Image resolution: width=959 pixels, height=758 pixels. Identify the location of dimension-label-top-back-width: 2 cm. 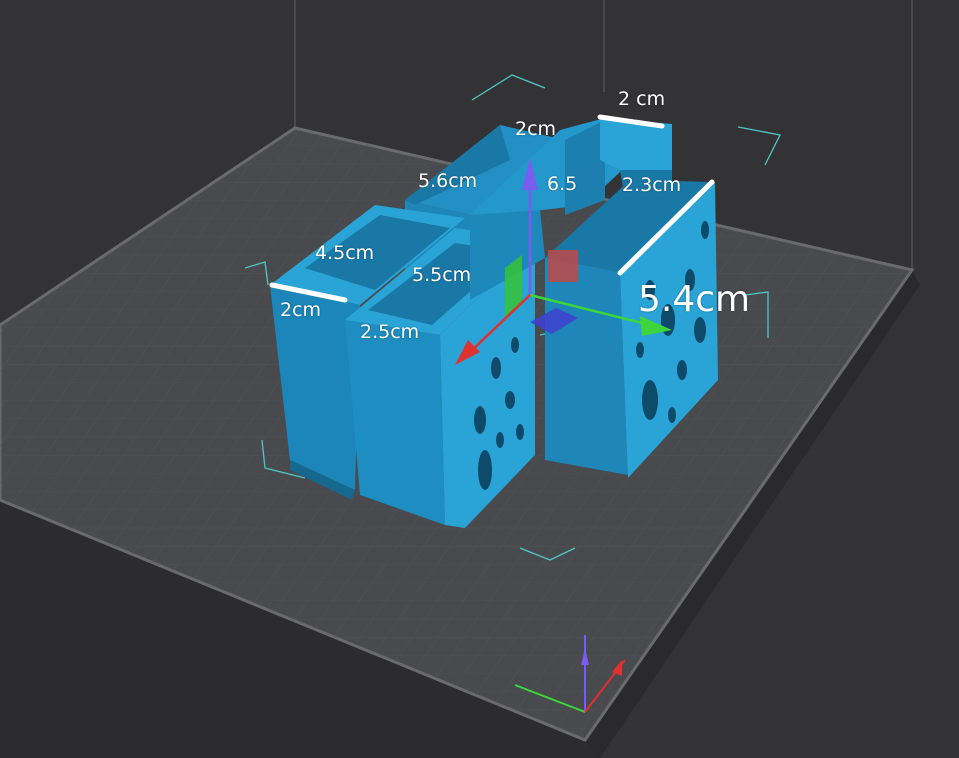
(642, 99).